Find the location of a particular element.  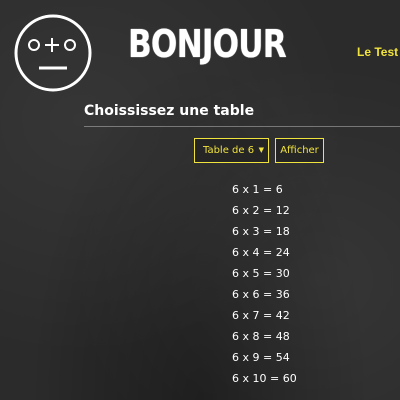

result-line: 6 x 9 = 54 is located at coordinates (261, 357).